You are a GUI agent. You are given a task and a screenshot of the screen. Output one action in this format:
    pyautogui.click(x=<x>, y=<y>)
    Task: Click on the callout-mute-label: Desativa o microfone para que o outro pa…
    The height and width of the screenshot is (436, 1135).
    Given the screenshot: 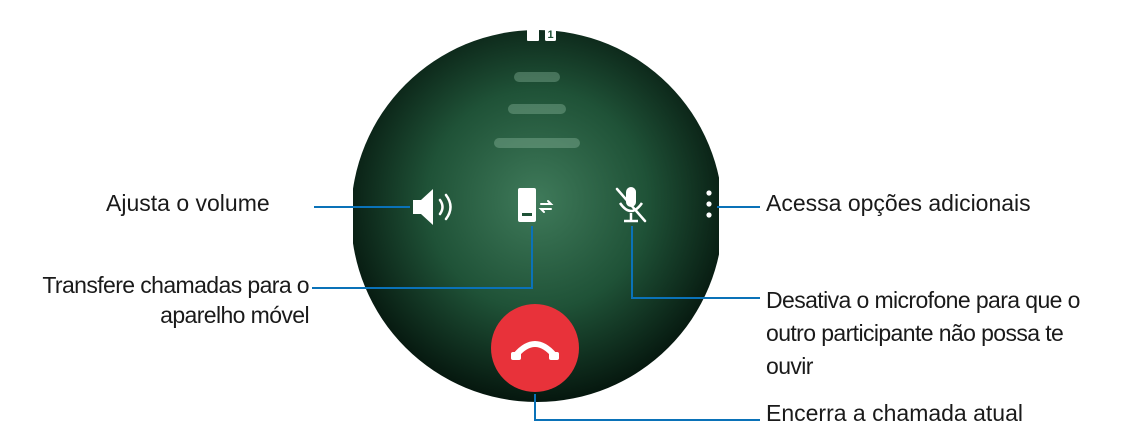 What is the action you would take?
    pyautogui.click(x=923, y=333)
    